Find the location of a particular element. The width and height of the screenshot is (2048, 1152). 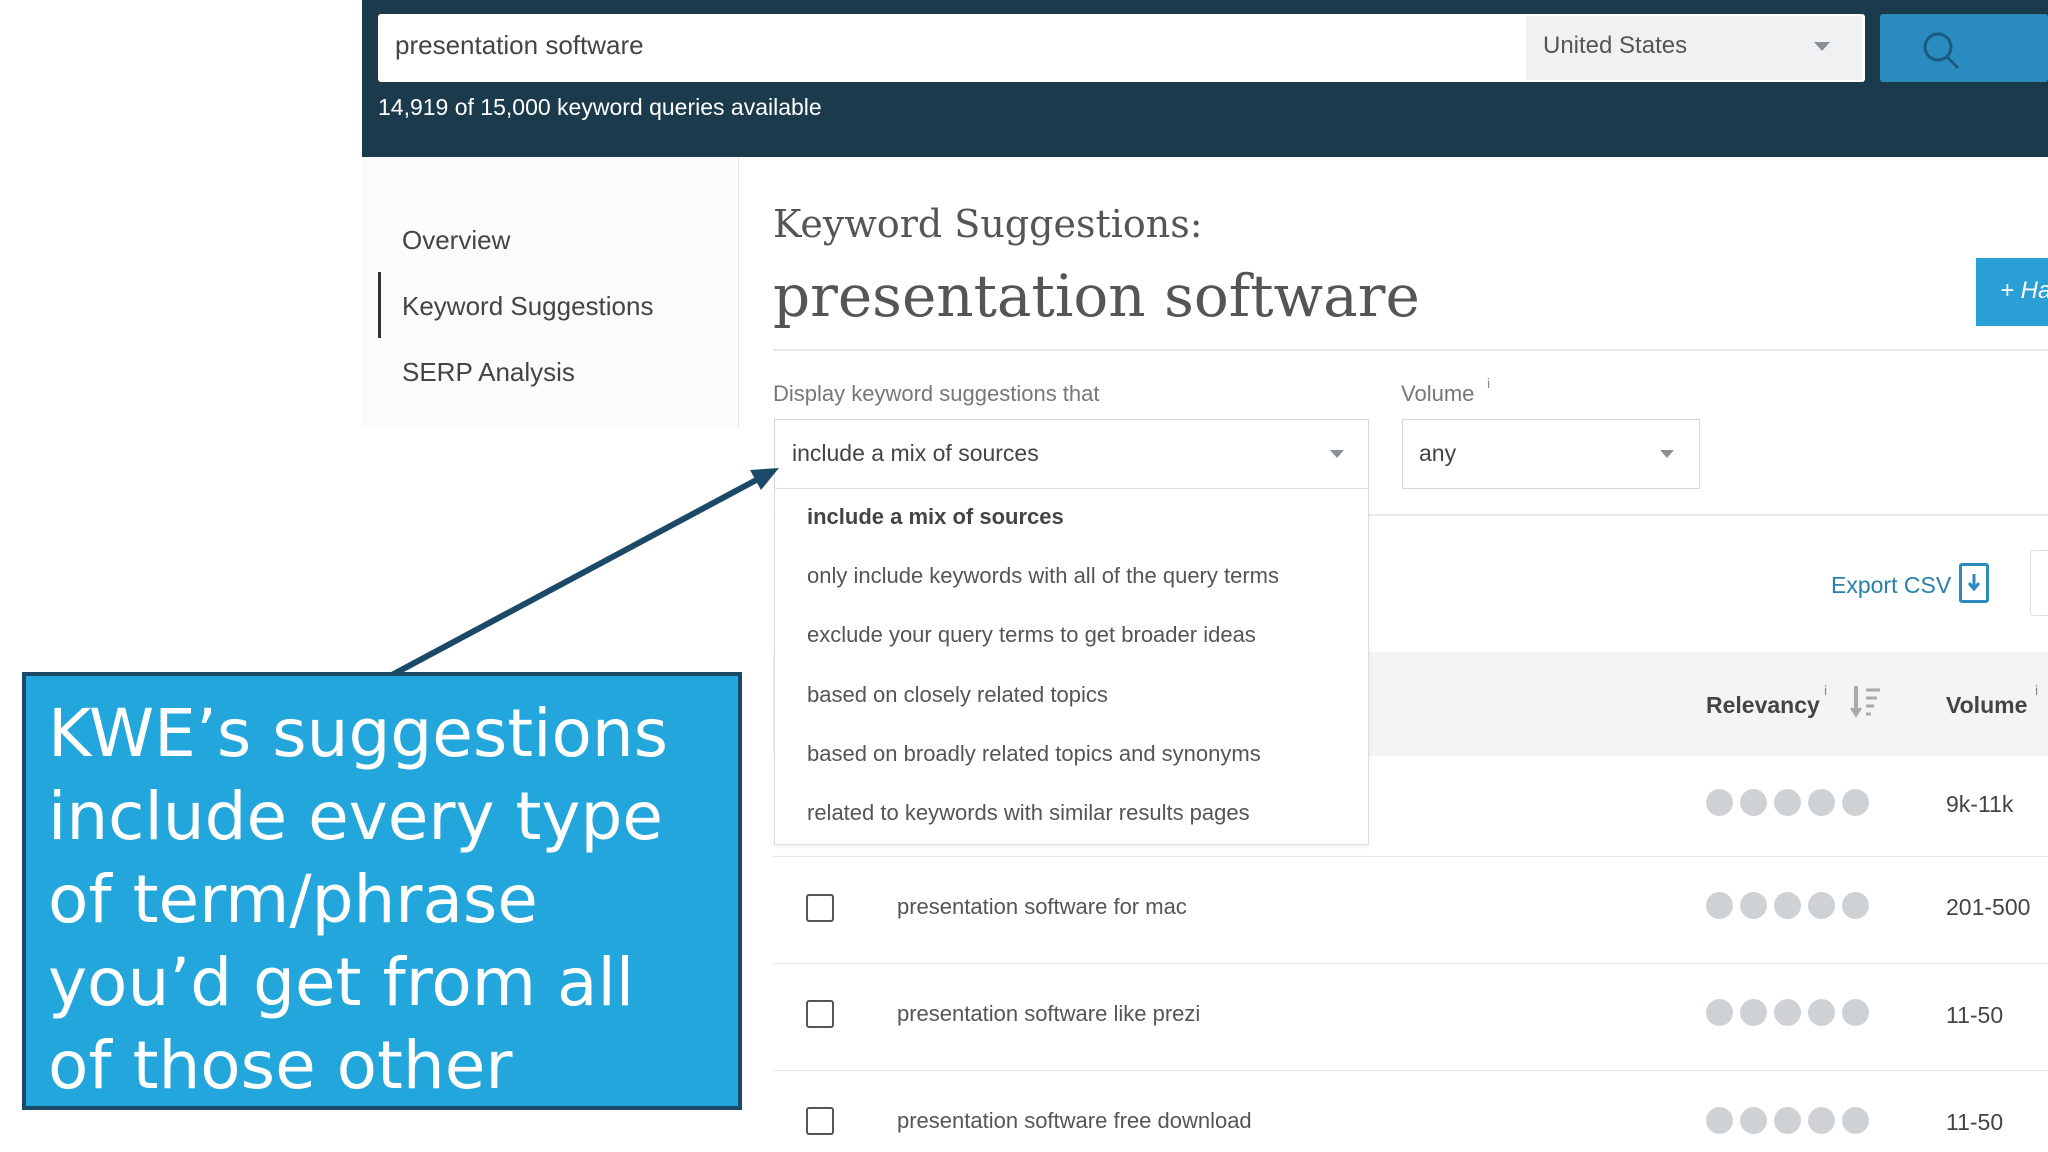

export-csv-link: Export CSV is located at coordinates (1891, 585).